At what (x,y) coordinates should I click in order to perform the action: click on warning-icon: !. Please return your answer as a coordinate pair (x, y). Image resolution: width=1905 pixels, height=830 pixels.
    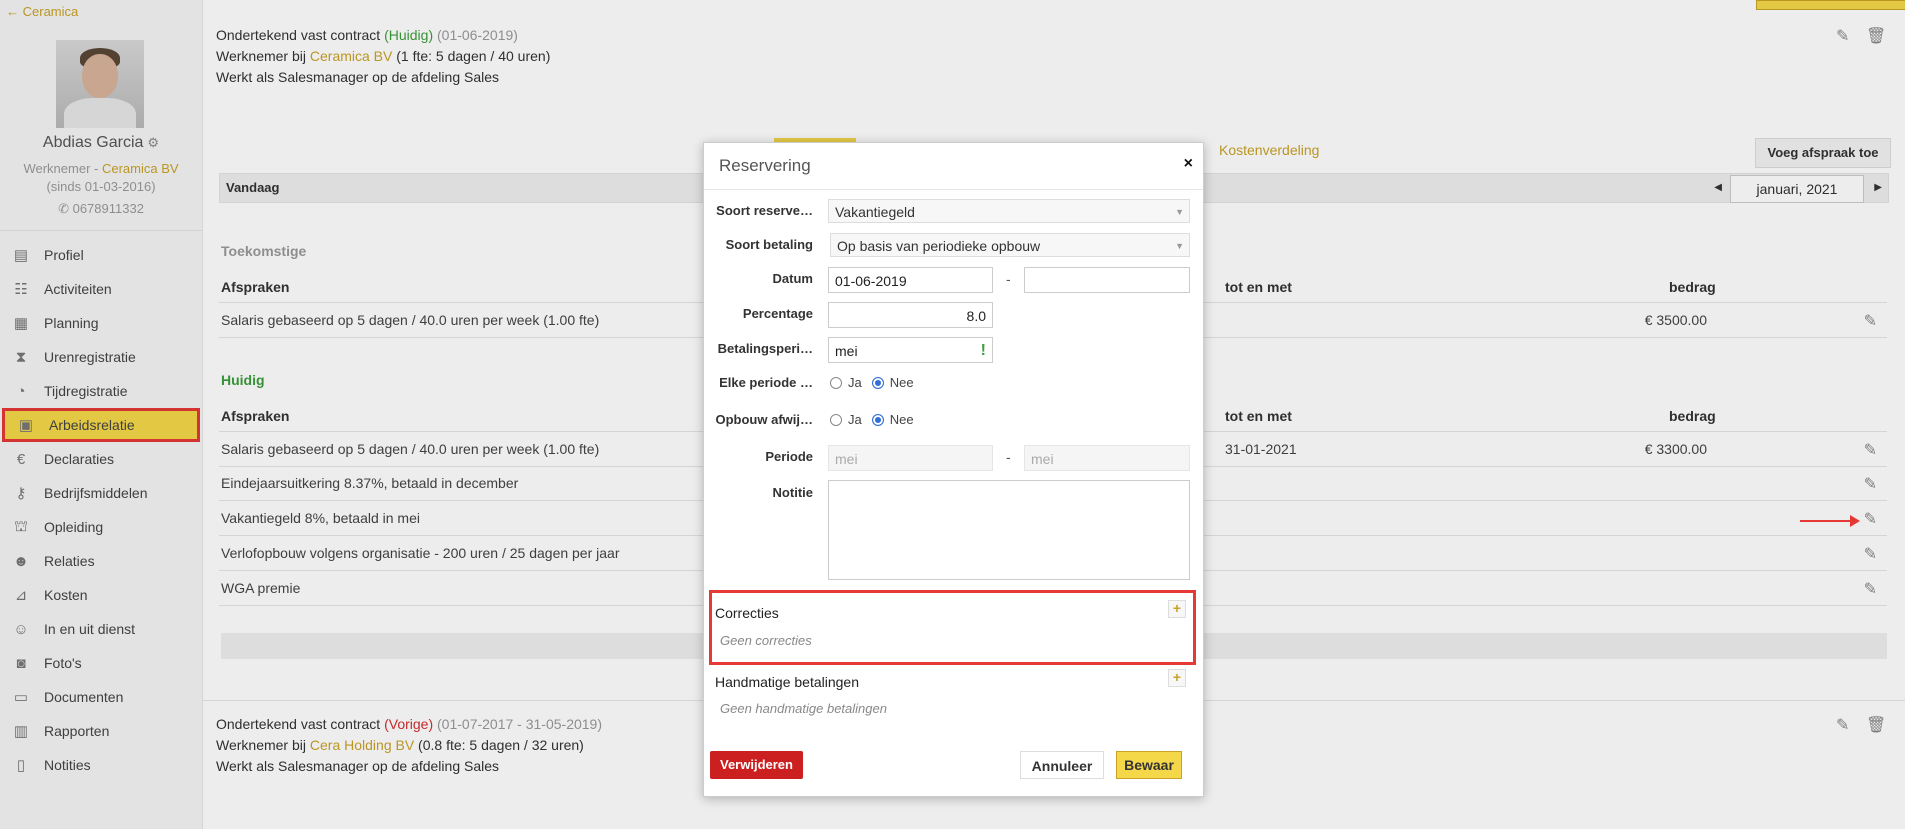
    Looking at the image, I should click on (983, 350).